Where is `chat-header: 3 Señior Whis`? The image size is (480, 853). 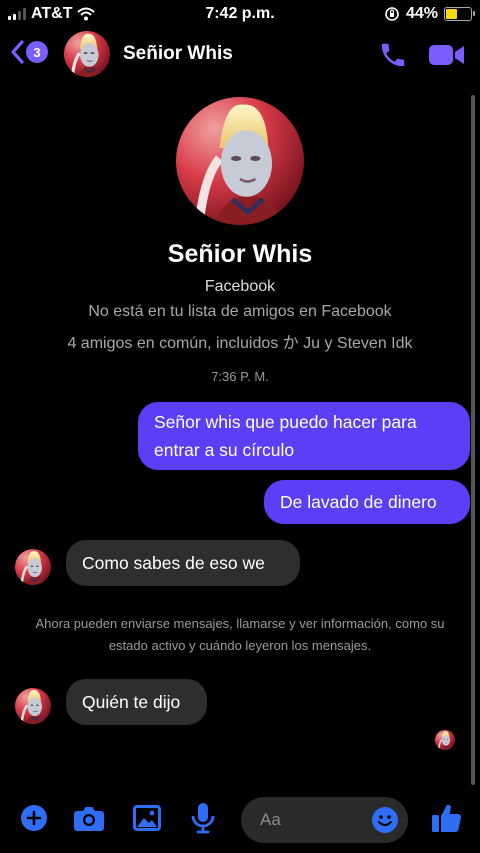 chat-header: 3 Señior Whis is located at coordinates (240, 55).